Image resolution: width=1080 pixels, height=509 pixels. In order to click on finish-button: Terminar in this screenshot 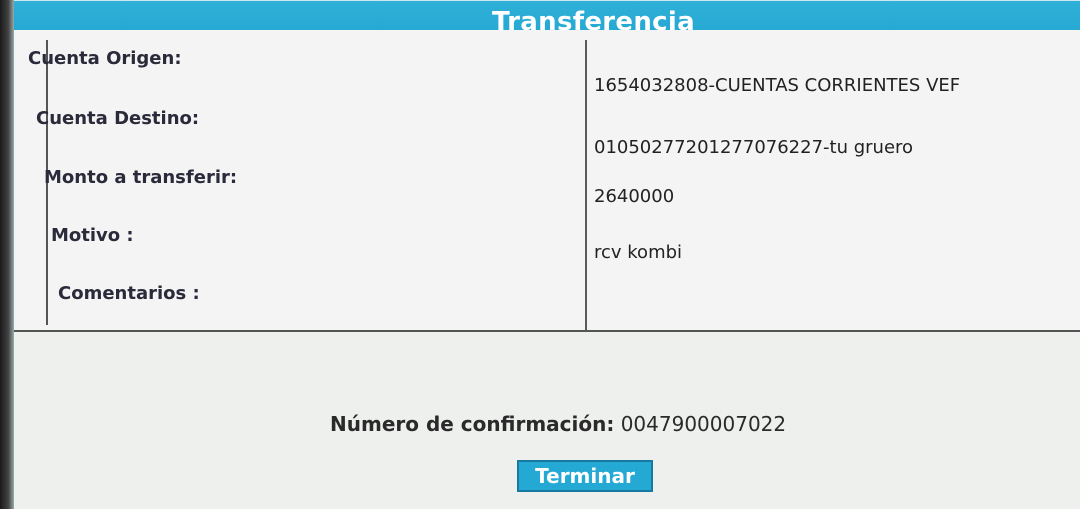, I will do `click(585, 476)`.